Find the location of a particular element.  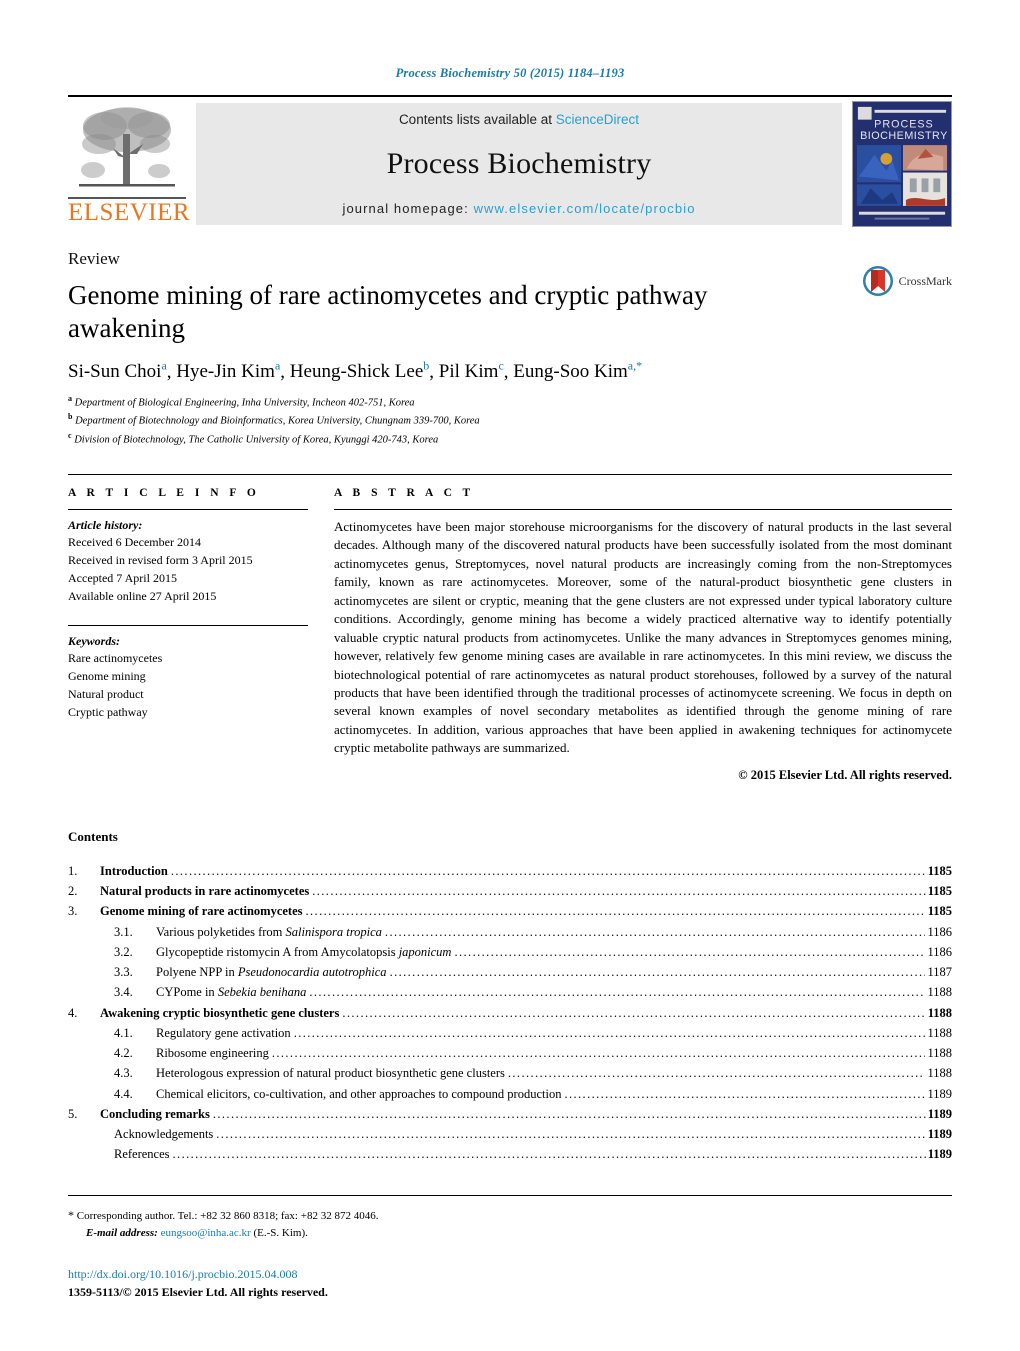

affiliation-mark: a is located at coordinates (70, 399).